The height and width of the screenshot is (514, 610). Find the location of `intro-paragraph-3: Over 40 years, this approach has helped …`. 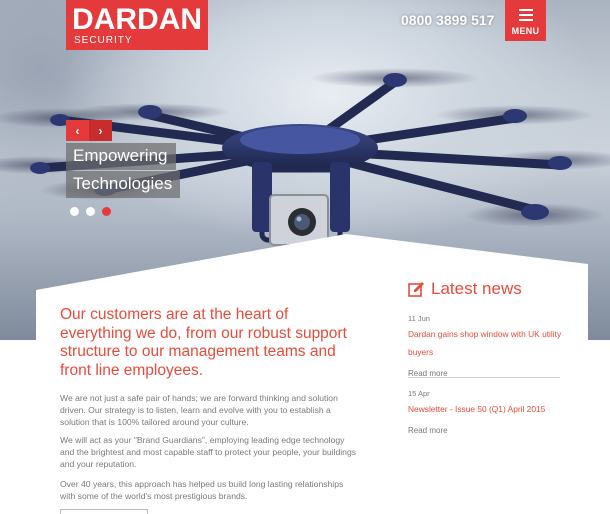

intro-paragraph-3: Over 40 years, this approach has helped … is located at coordinates (202, 490).